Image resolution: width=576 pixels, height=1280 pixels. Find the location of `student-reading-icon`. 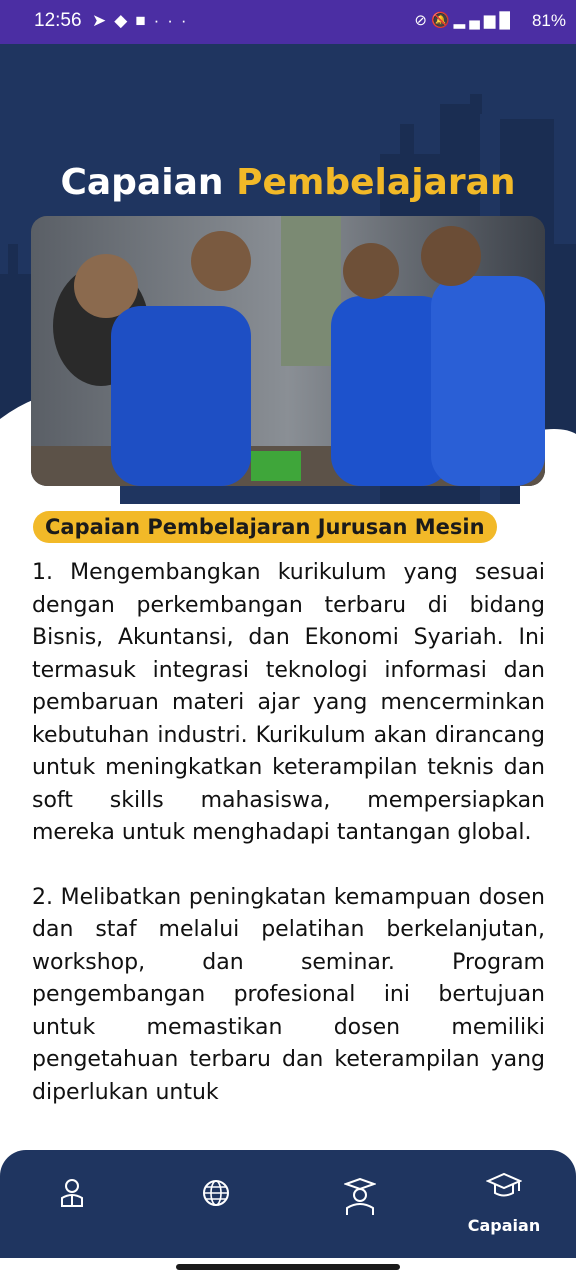

student-reading-icon is located at coordinates (72, 1193).